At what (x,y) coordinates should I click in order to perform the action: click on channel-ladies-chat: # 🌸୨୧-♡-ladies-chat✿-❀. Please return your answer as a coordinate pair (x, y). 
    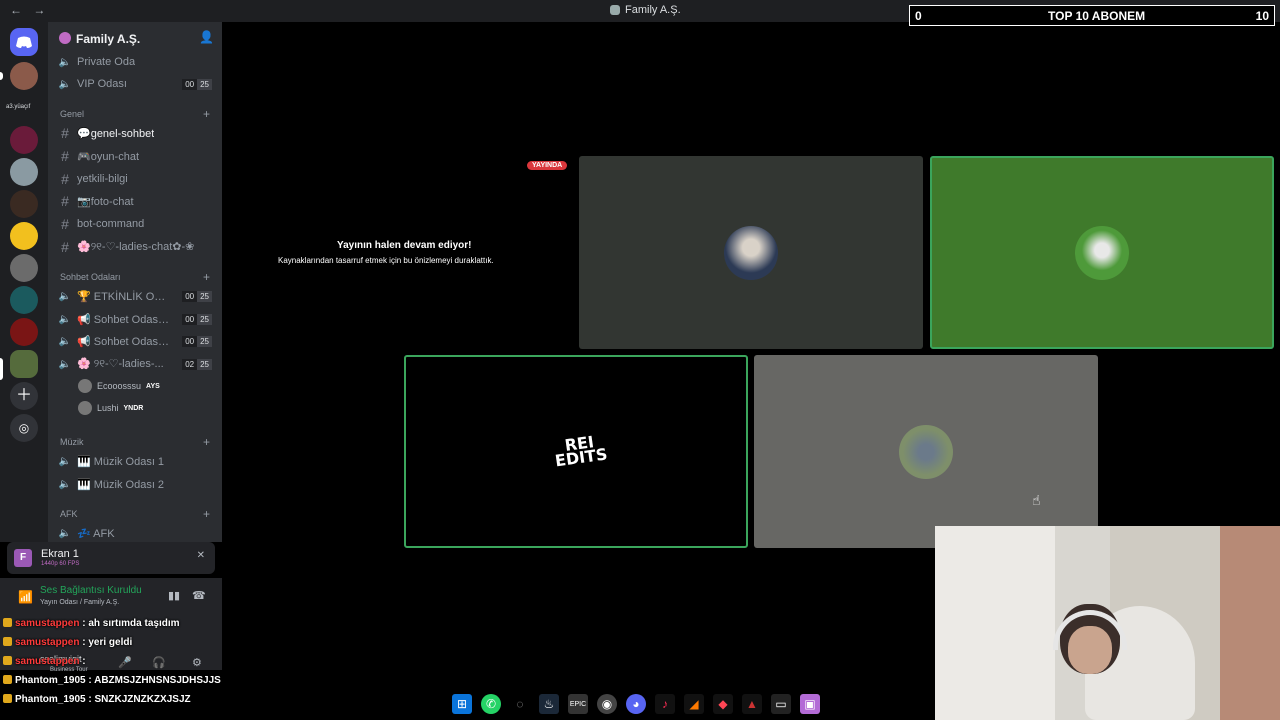
    Looking at the image, I should click on (135, 247).